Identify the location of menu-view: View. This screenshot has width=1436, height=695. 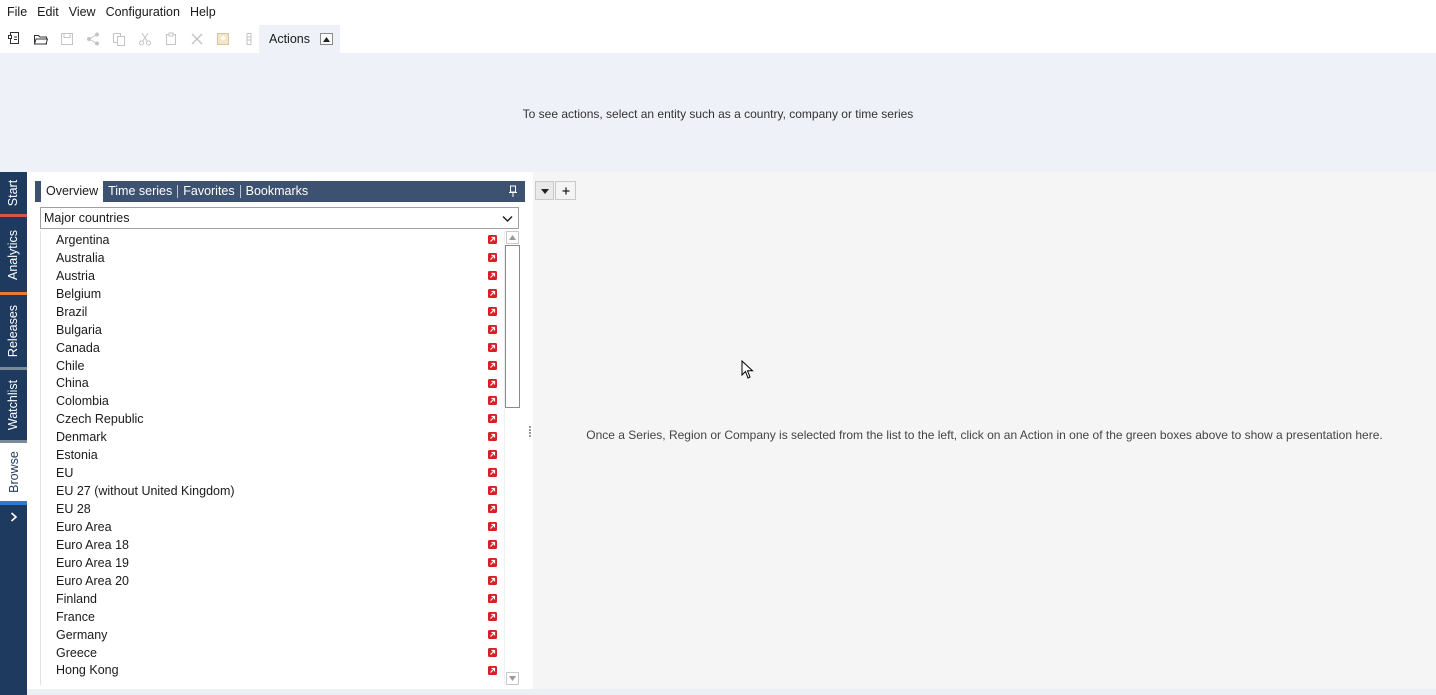
(82, 12).